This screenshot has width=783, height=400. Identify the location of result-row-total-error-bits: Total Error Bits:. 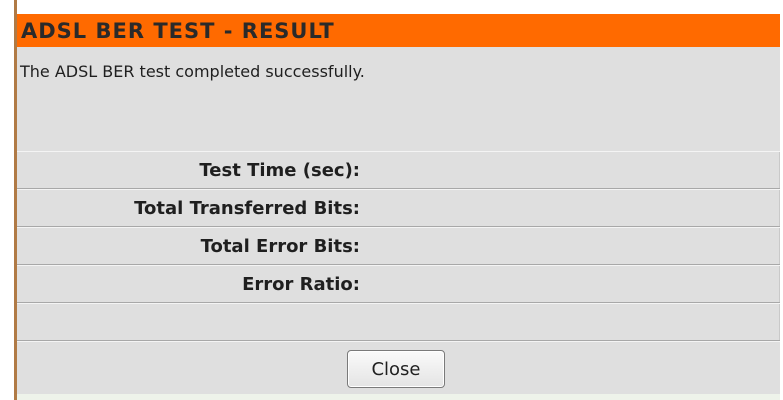
(398, 246).